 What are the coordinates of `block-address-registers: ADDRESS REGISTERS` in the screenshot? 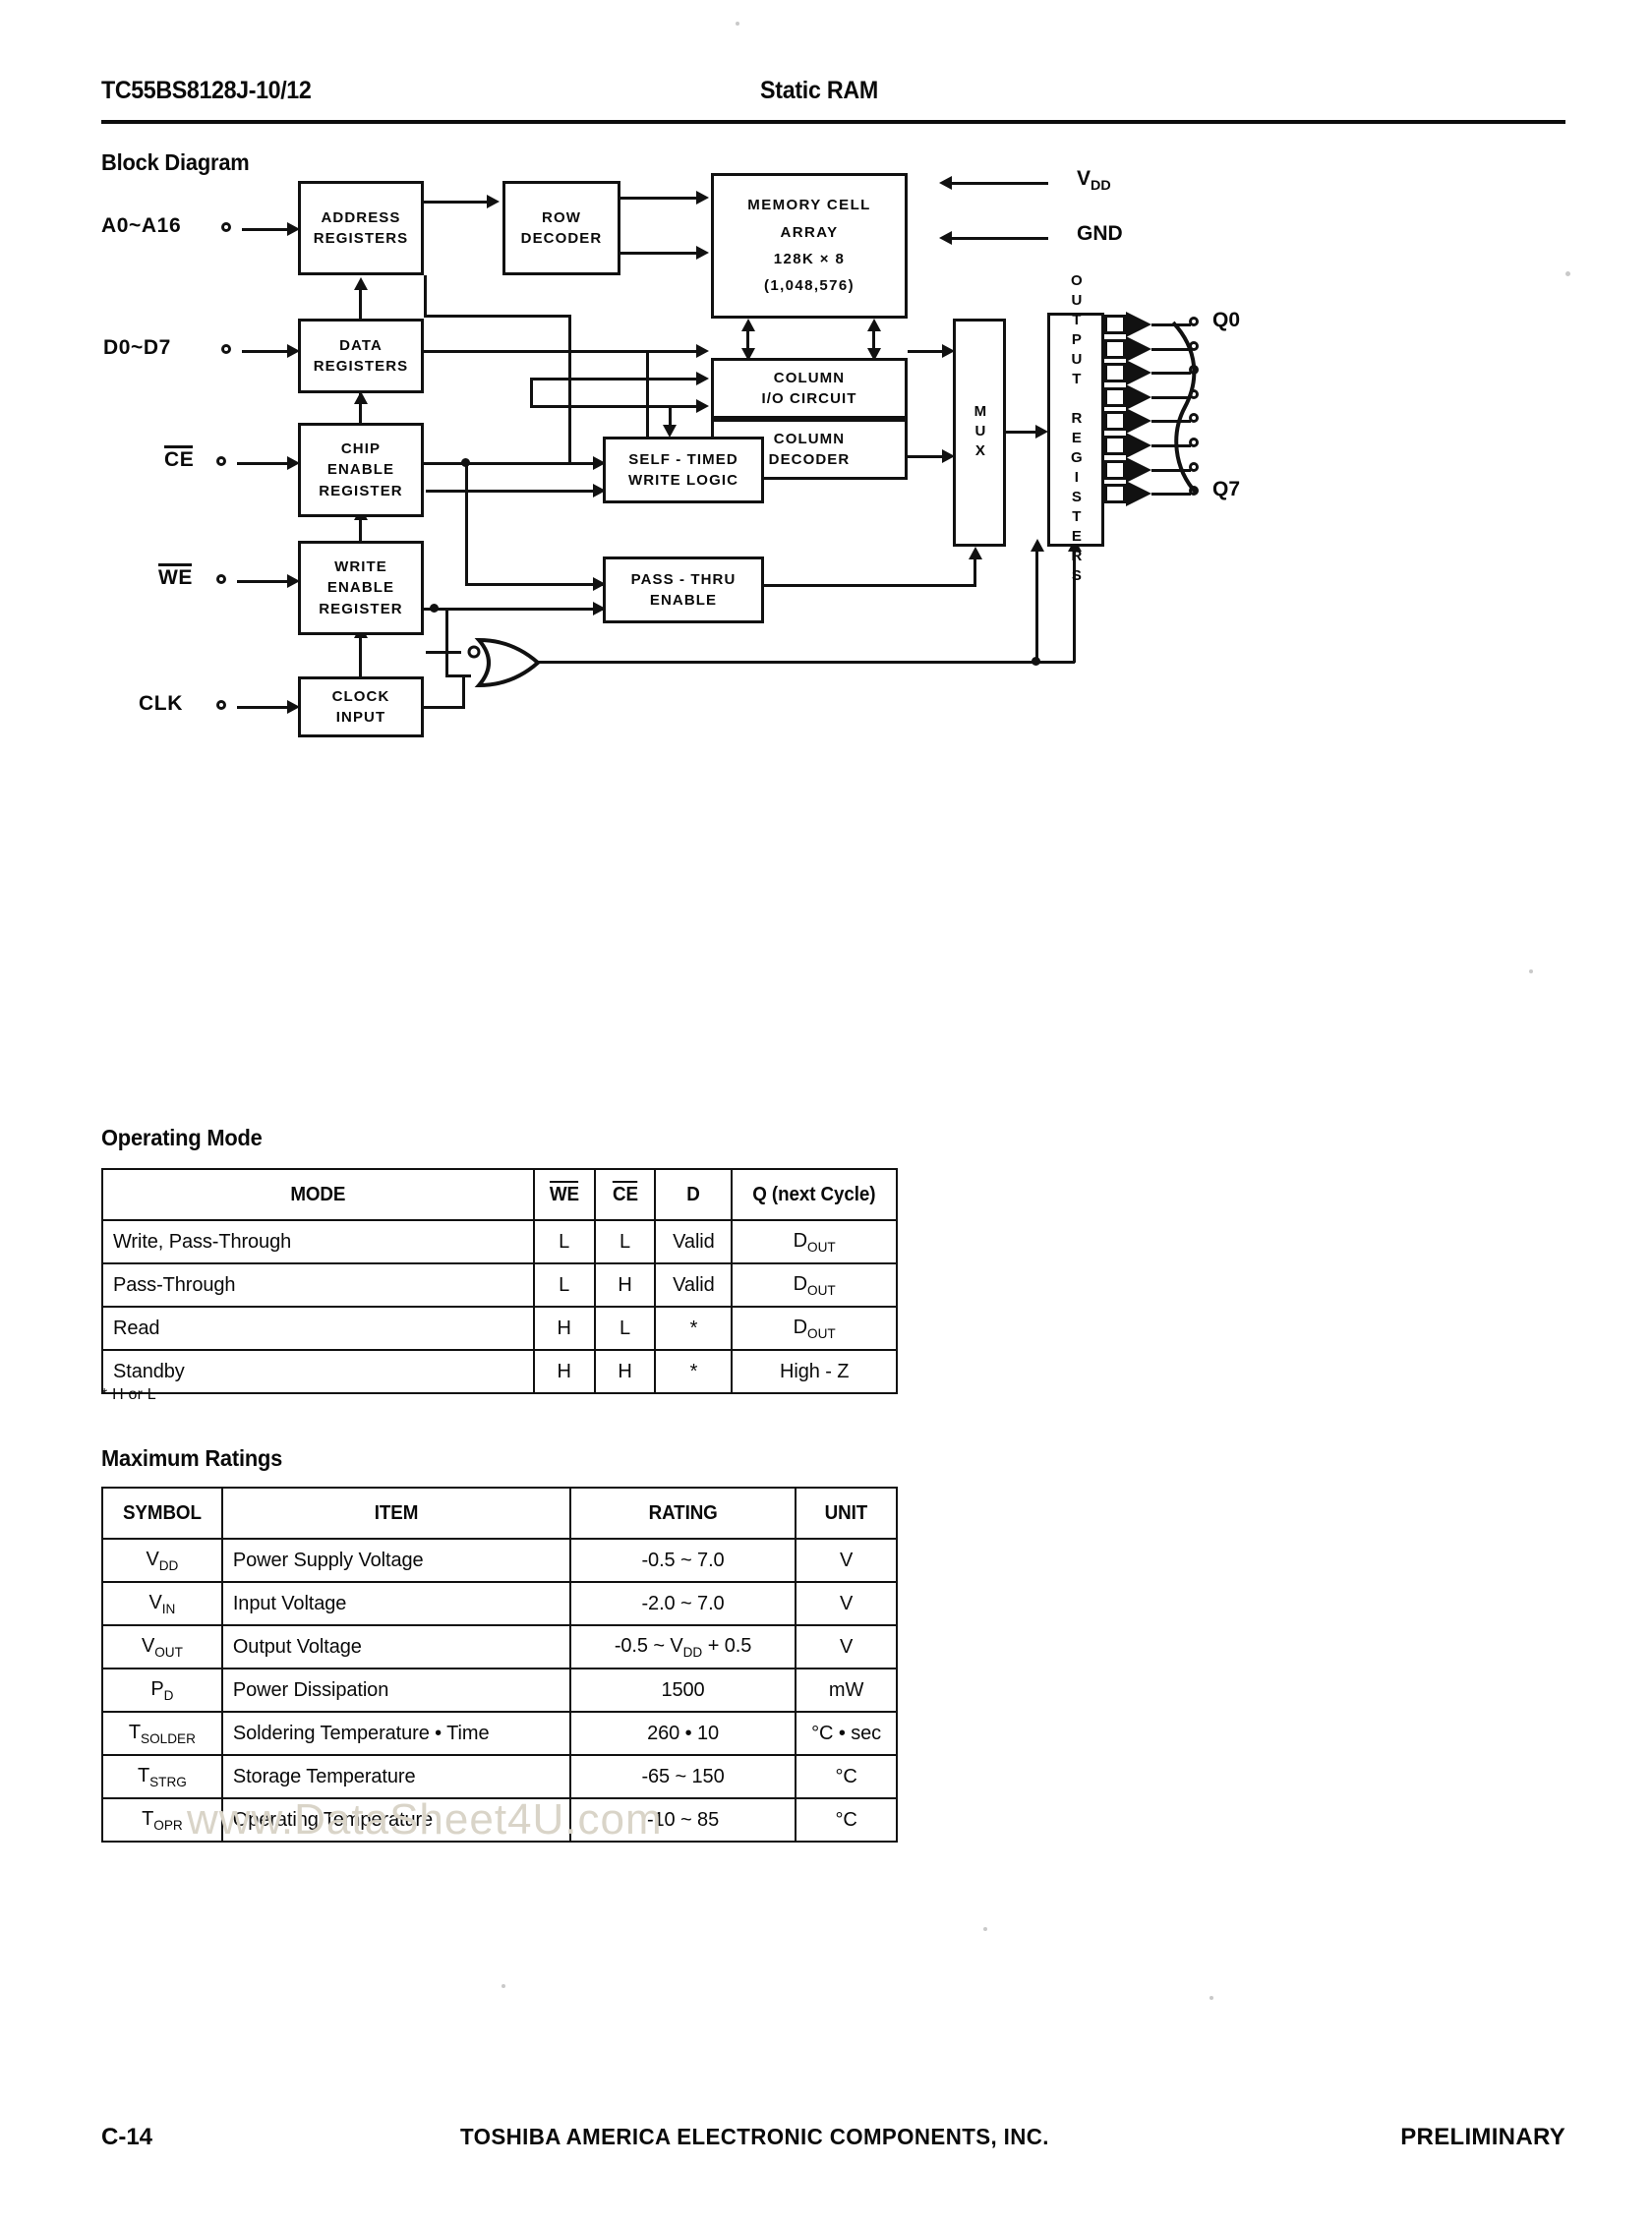 It's located at (361, 228).